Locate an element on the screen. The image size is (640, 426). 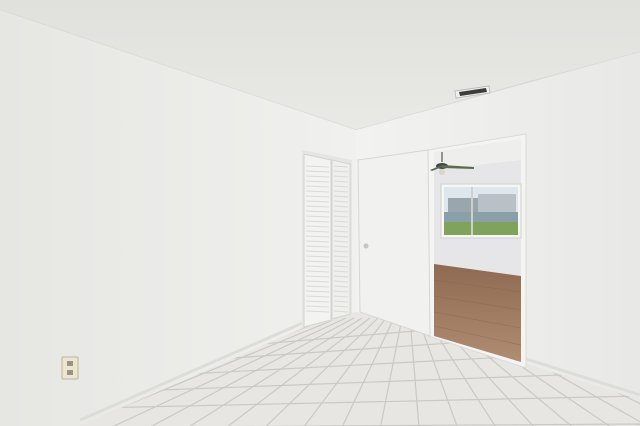
closet is located at coordinates (327, 239).